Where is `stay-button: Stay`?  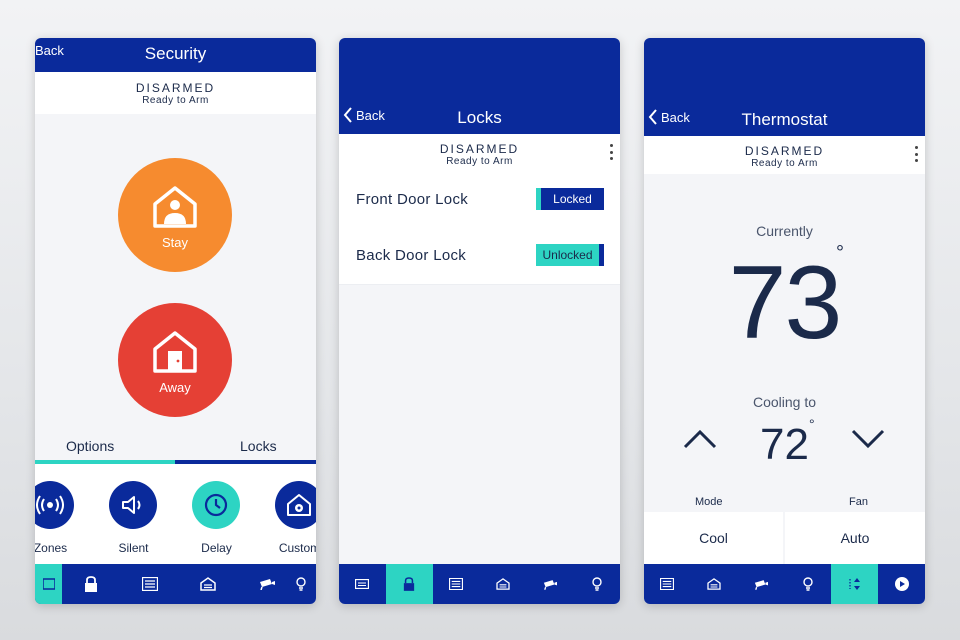
stay-button: Stay is located at coordinates (175, 215).